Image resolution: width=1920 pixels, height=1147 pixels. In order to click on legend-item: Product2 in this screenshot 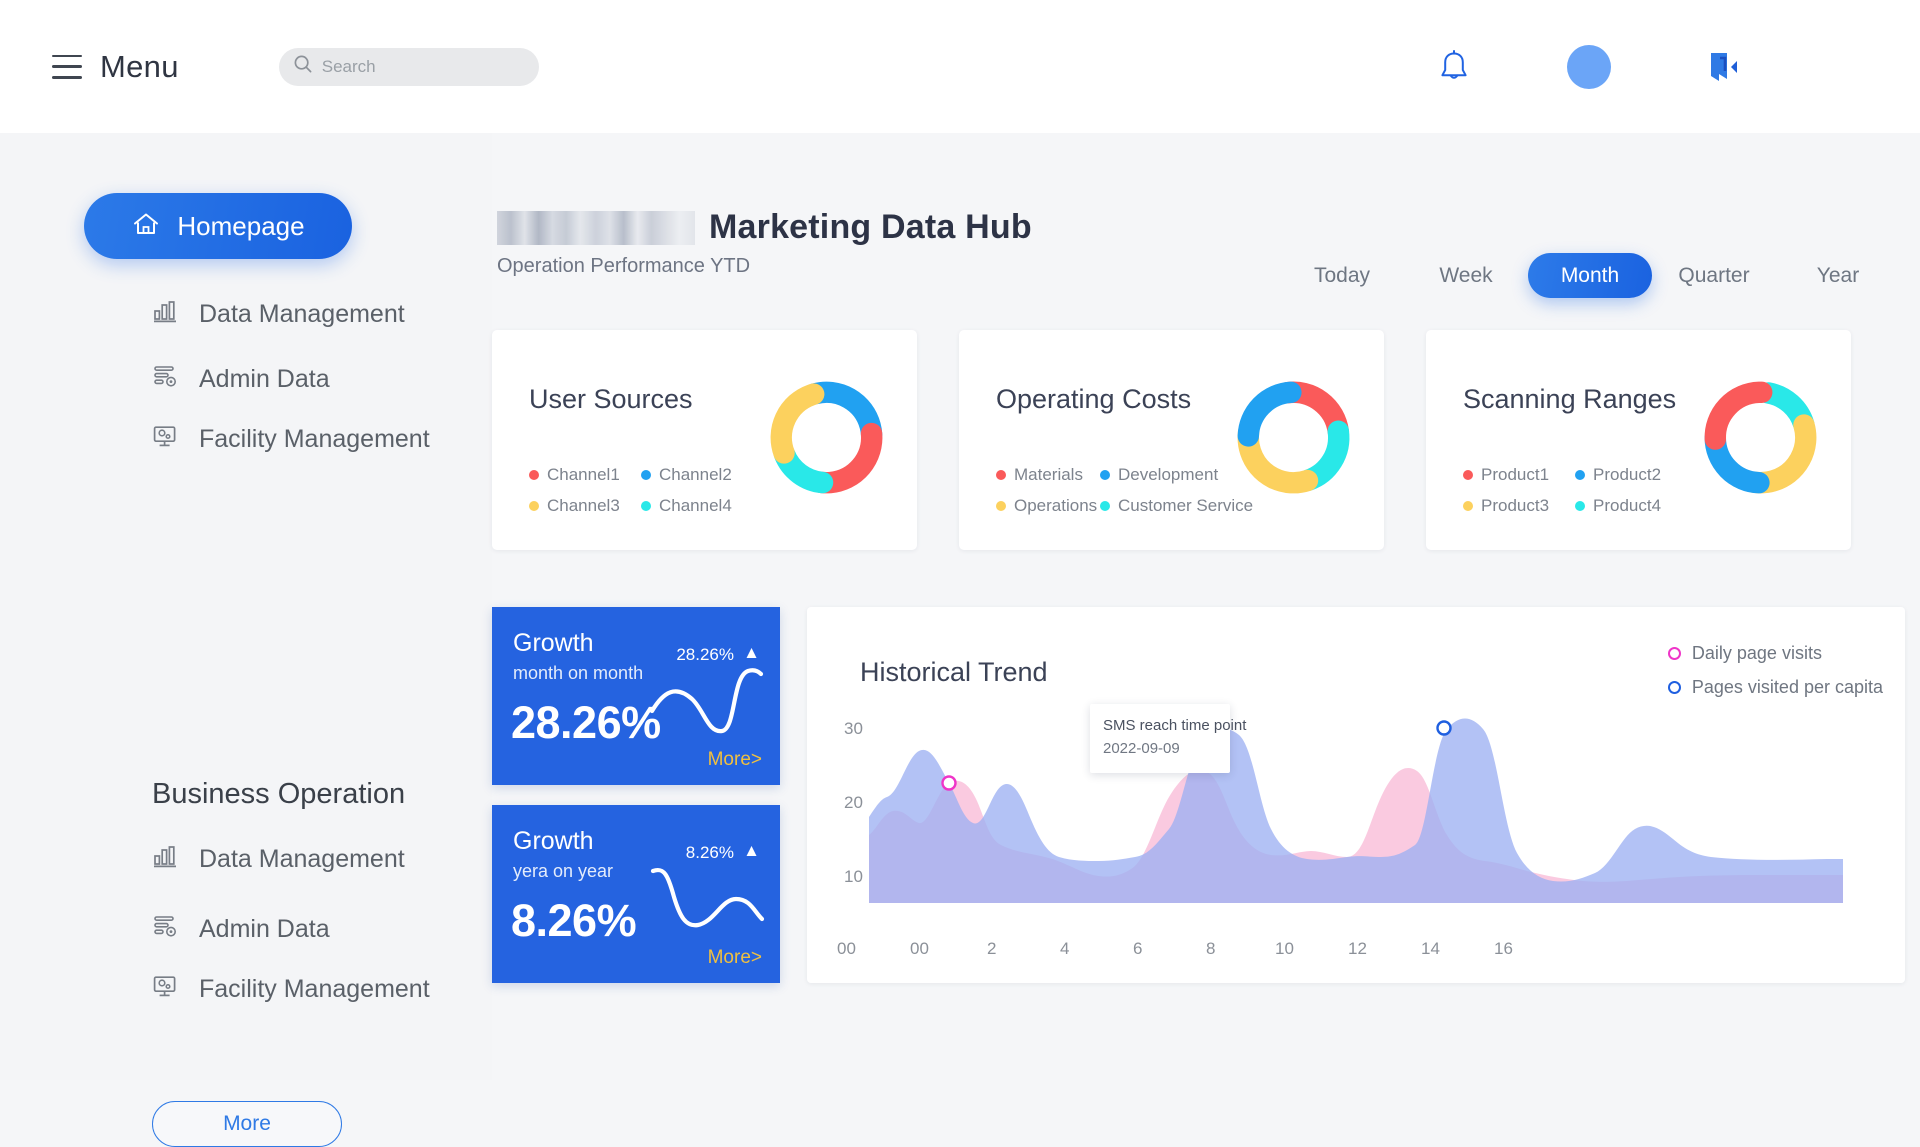, I will do `click(1618, 475)`.